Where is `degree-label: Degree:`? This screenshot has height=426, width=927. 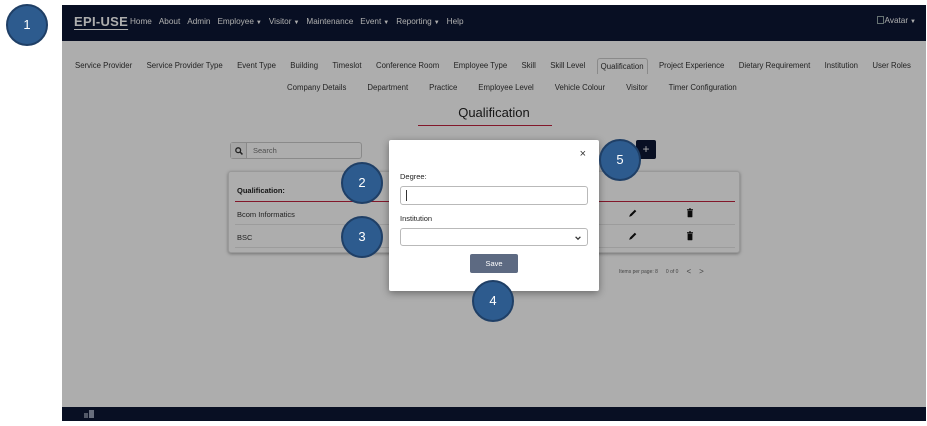
degree-label: Degree: is located at coordinates (413, 176).